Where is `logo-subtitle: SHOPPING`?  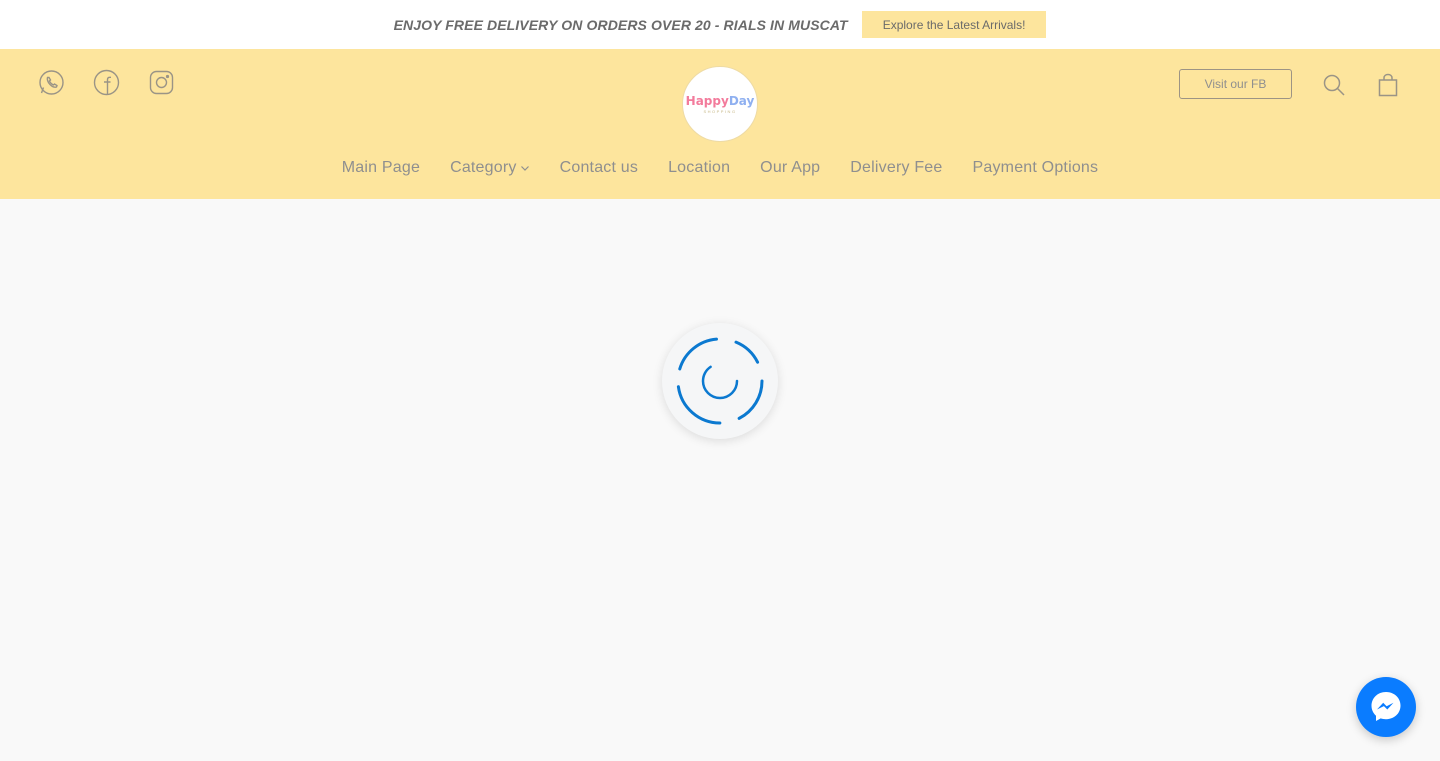 logo-subtitle: SHOPPING is located at coordinates (720, 111).